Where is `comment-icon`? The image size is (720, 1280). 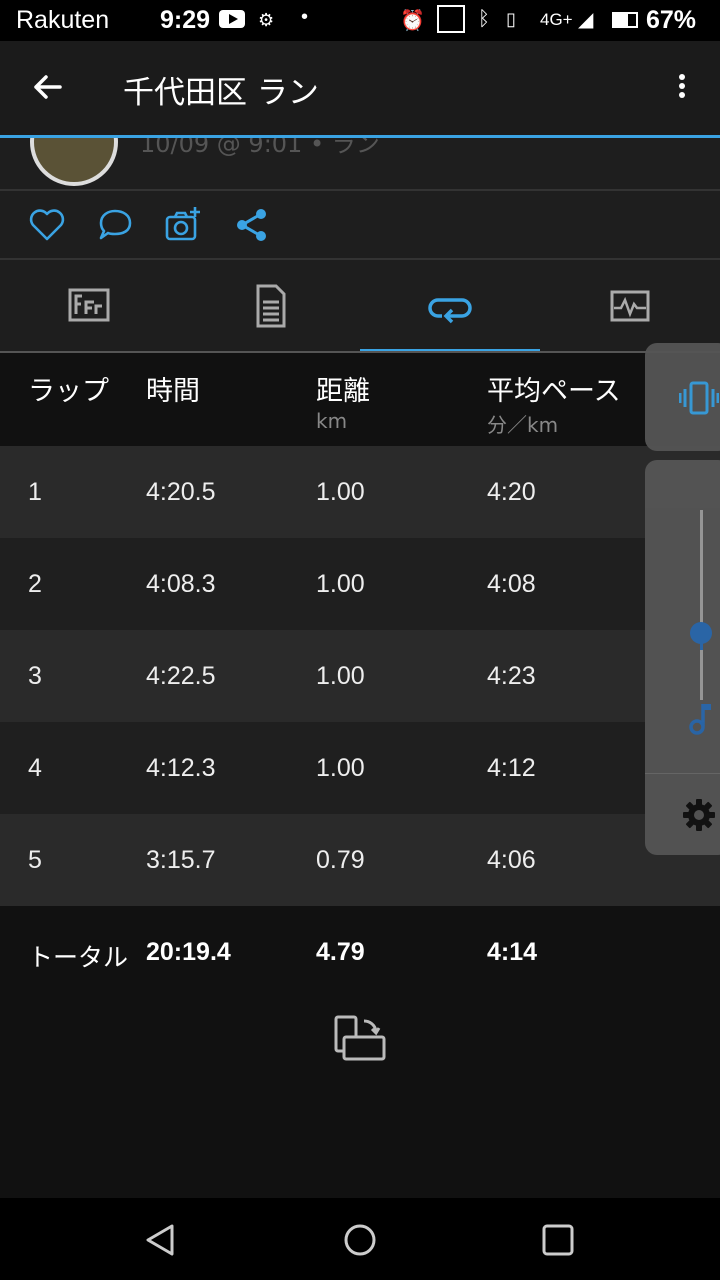
comment-icon is located at coordinates (115, 225).